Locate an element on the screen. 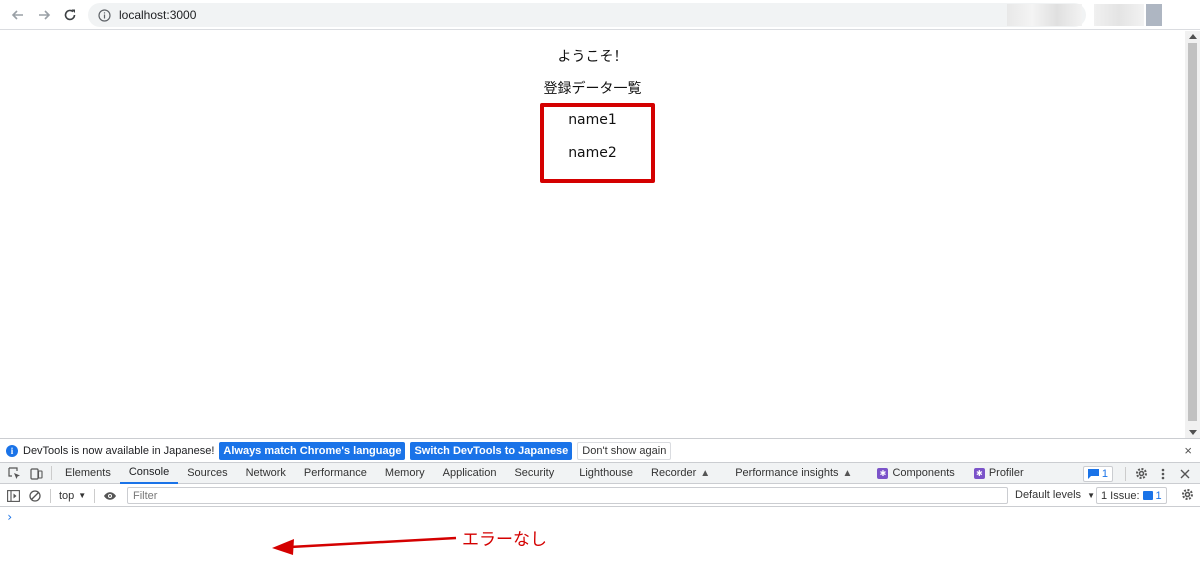 This screenshot has height=581, width=1200. tab-recorder: Recorder ▲ is located at coordinates (680, 473).